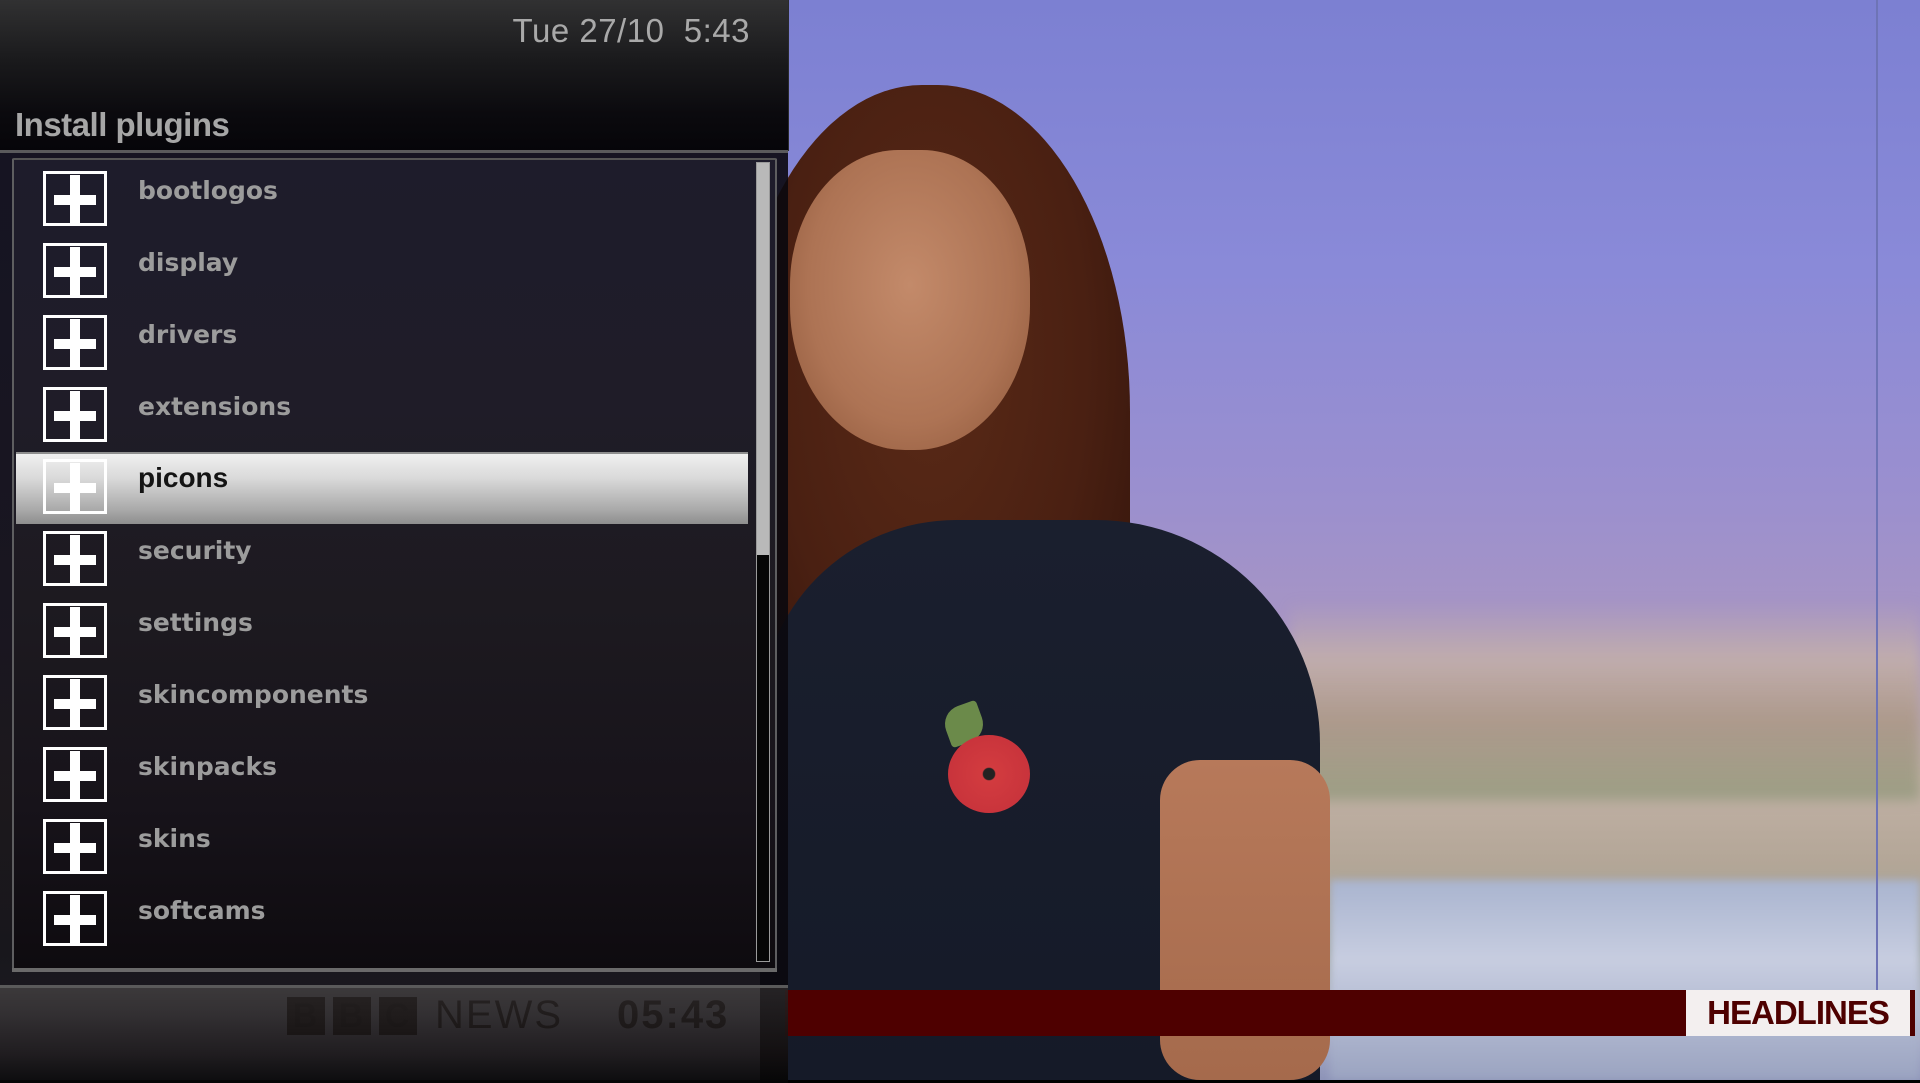 Image resolution: width=1920 pixels, height=1083 pixels. I want to click on list-item-label: skincomponents, so click(253, 694).